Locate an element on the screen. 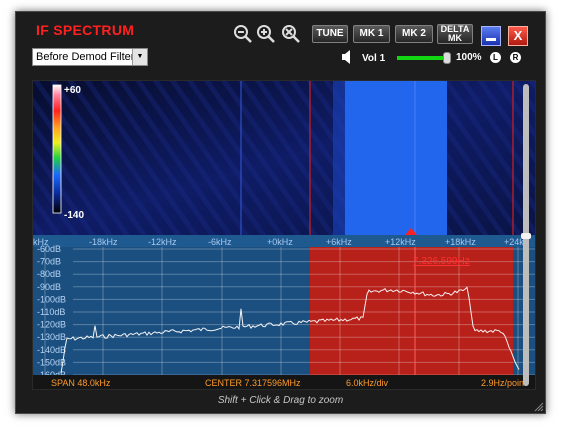  db-tick-label: -90dB is located at coordinates (49, 287).